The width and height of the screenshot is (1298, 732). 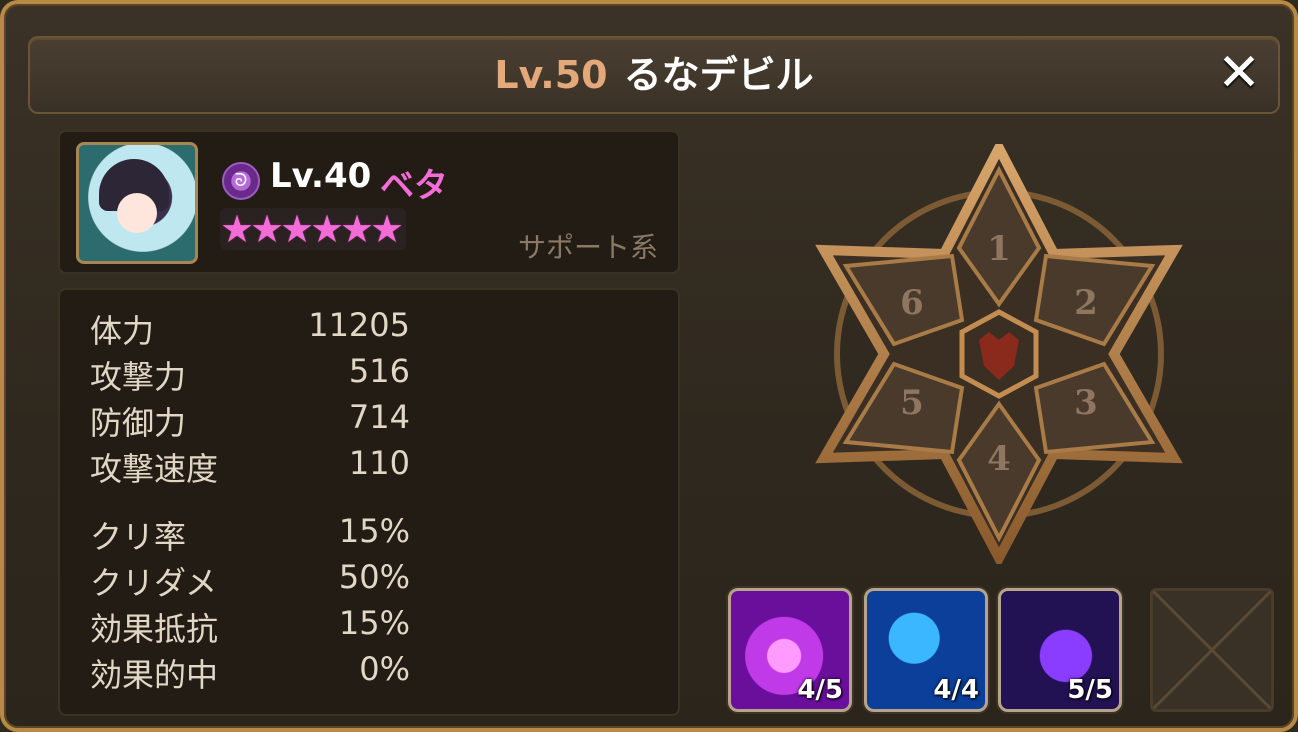 I want to click on stat-row: 攻撃力 516, so click(x=250, y=375).